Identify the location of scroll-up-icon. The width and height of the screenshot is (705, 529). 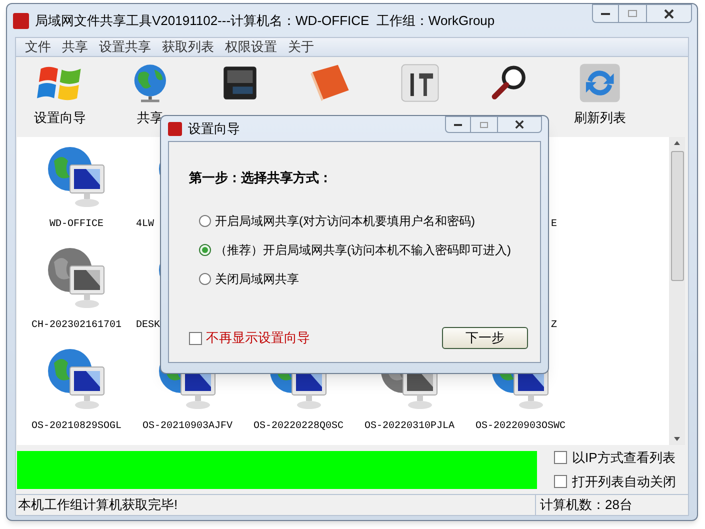
(677, 143).